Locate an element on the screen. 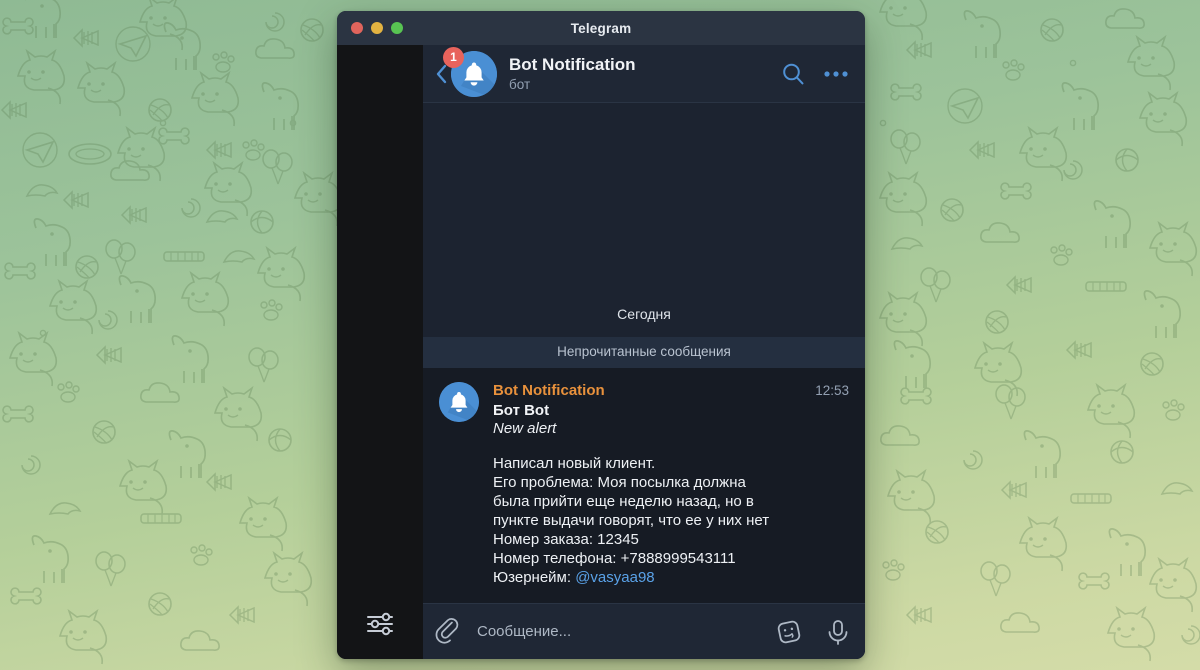  date-separator: Сегодня is located at coordinates (644, 314).